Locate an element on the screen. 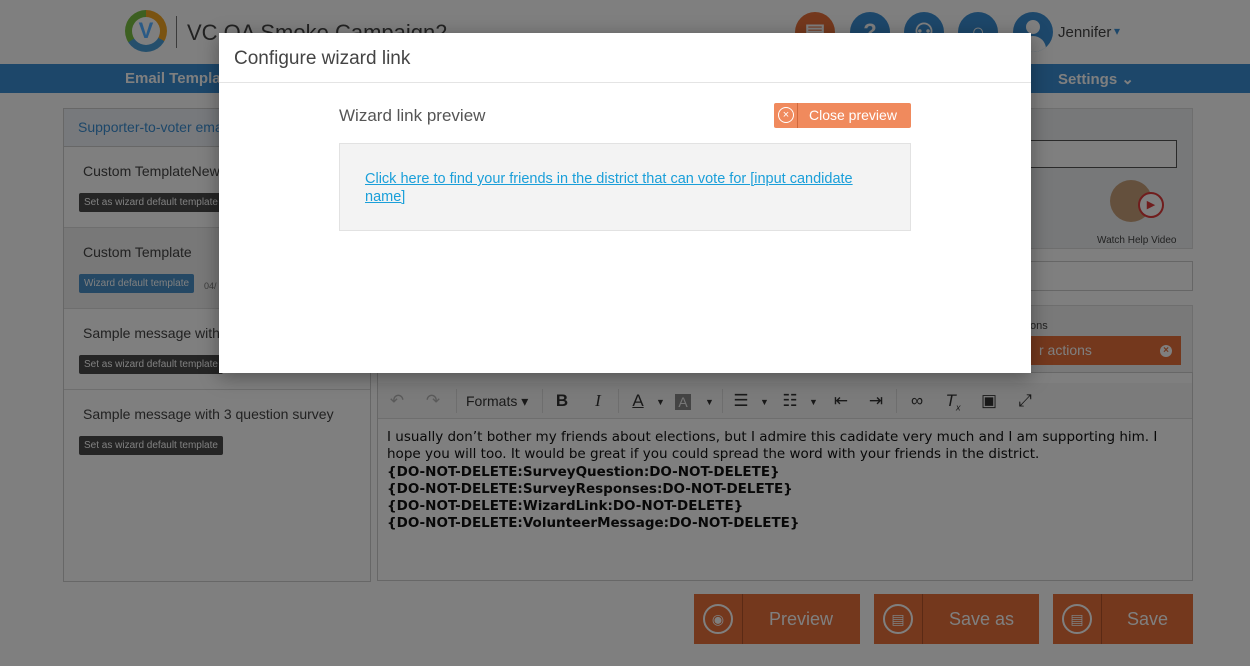 This screenshot has height=666, width=1250. close-circle-icon: × is located at coordinates (786, 115).